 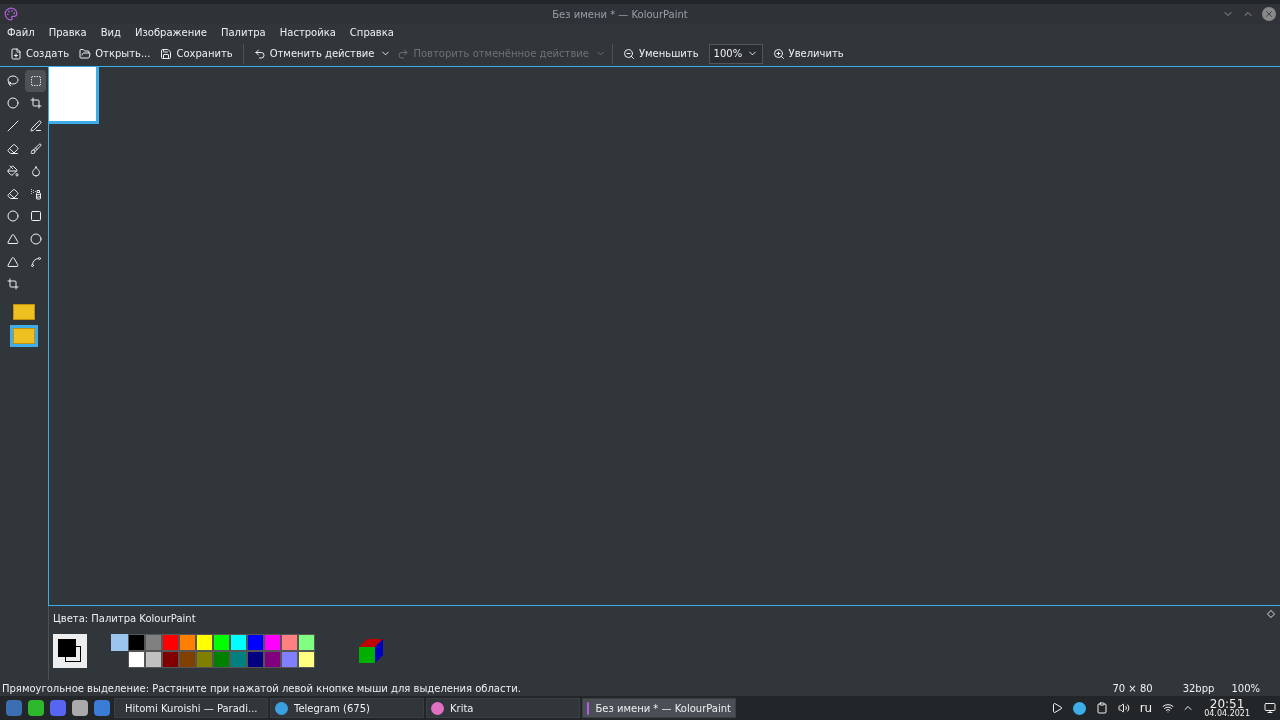 What do you see at coordinates (659, 708) in the screenshot?
I see `taskbar-task: Без имени * — KolourPaint` at bounding box center [659, 708].